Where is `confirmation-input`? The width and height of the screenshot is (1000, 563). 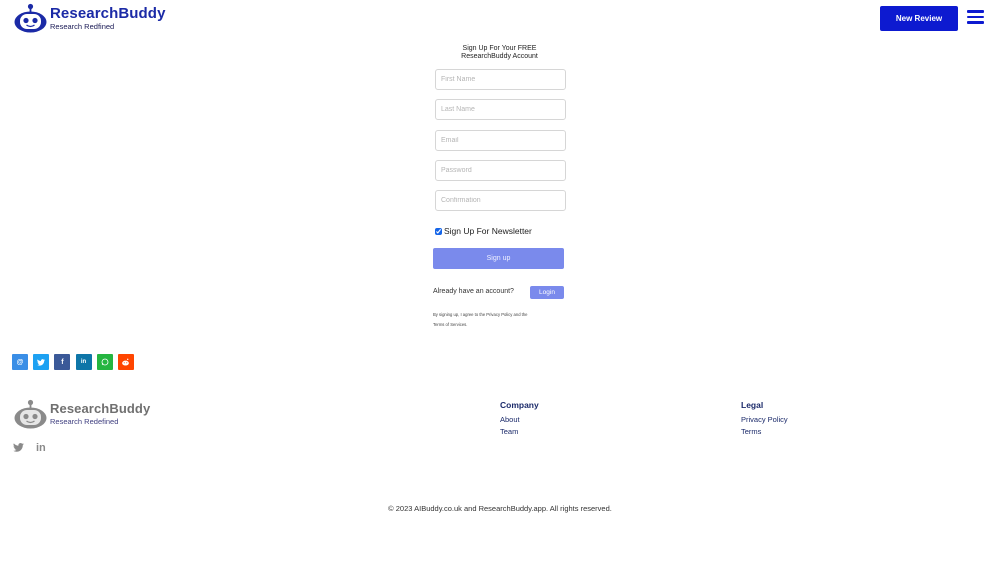
confirmation-input is located at coordinates (500, 200).